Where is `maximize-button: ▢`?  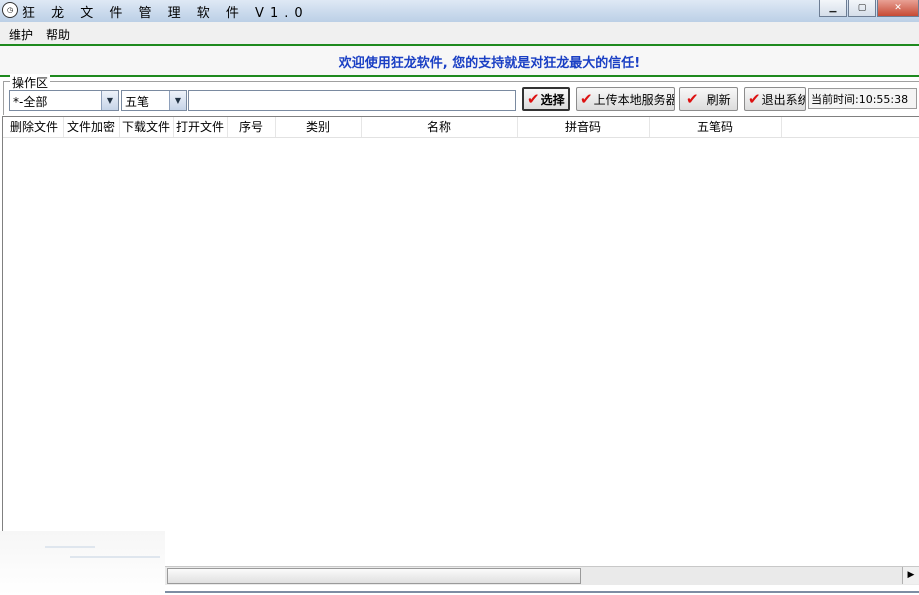 maximize-button: ▢ is located at coordinates (862, 8).